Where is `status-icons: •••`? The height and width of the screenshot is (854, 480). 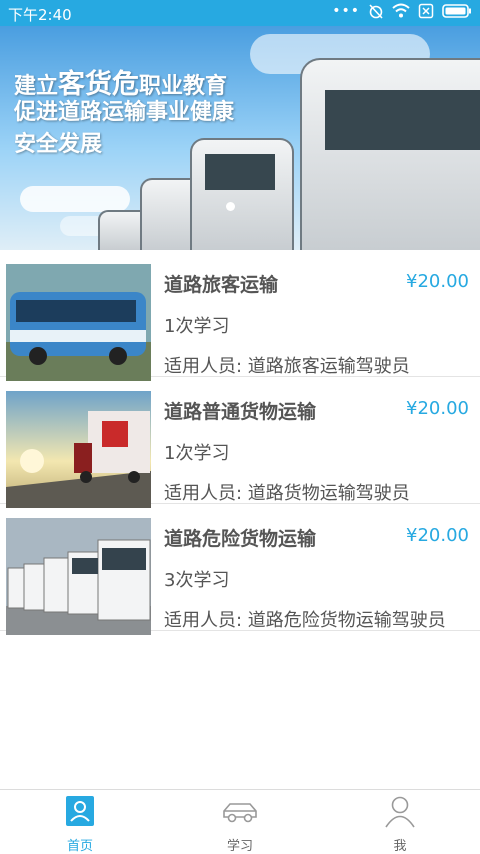
status-icons: ••• is located at coordinates (402, 11).